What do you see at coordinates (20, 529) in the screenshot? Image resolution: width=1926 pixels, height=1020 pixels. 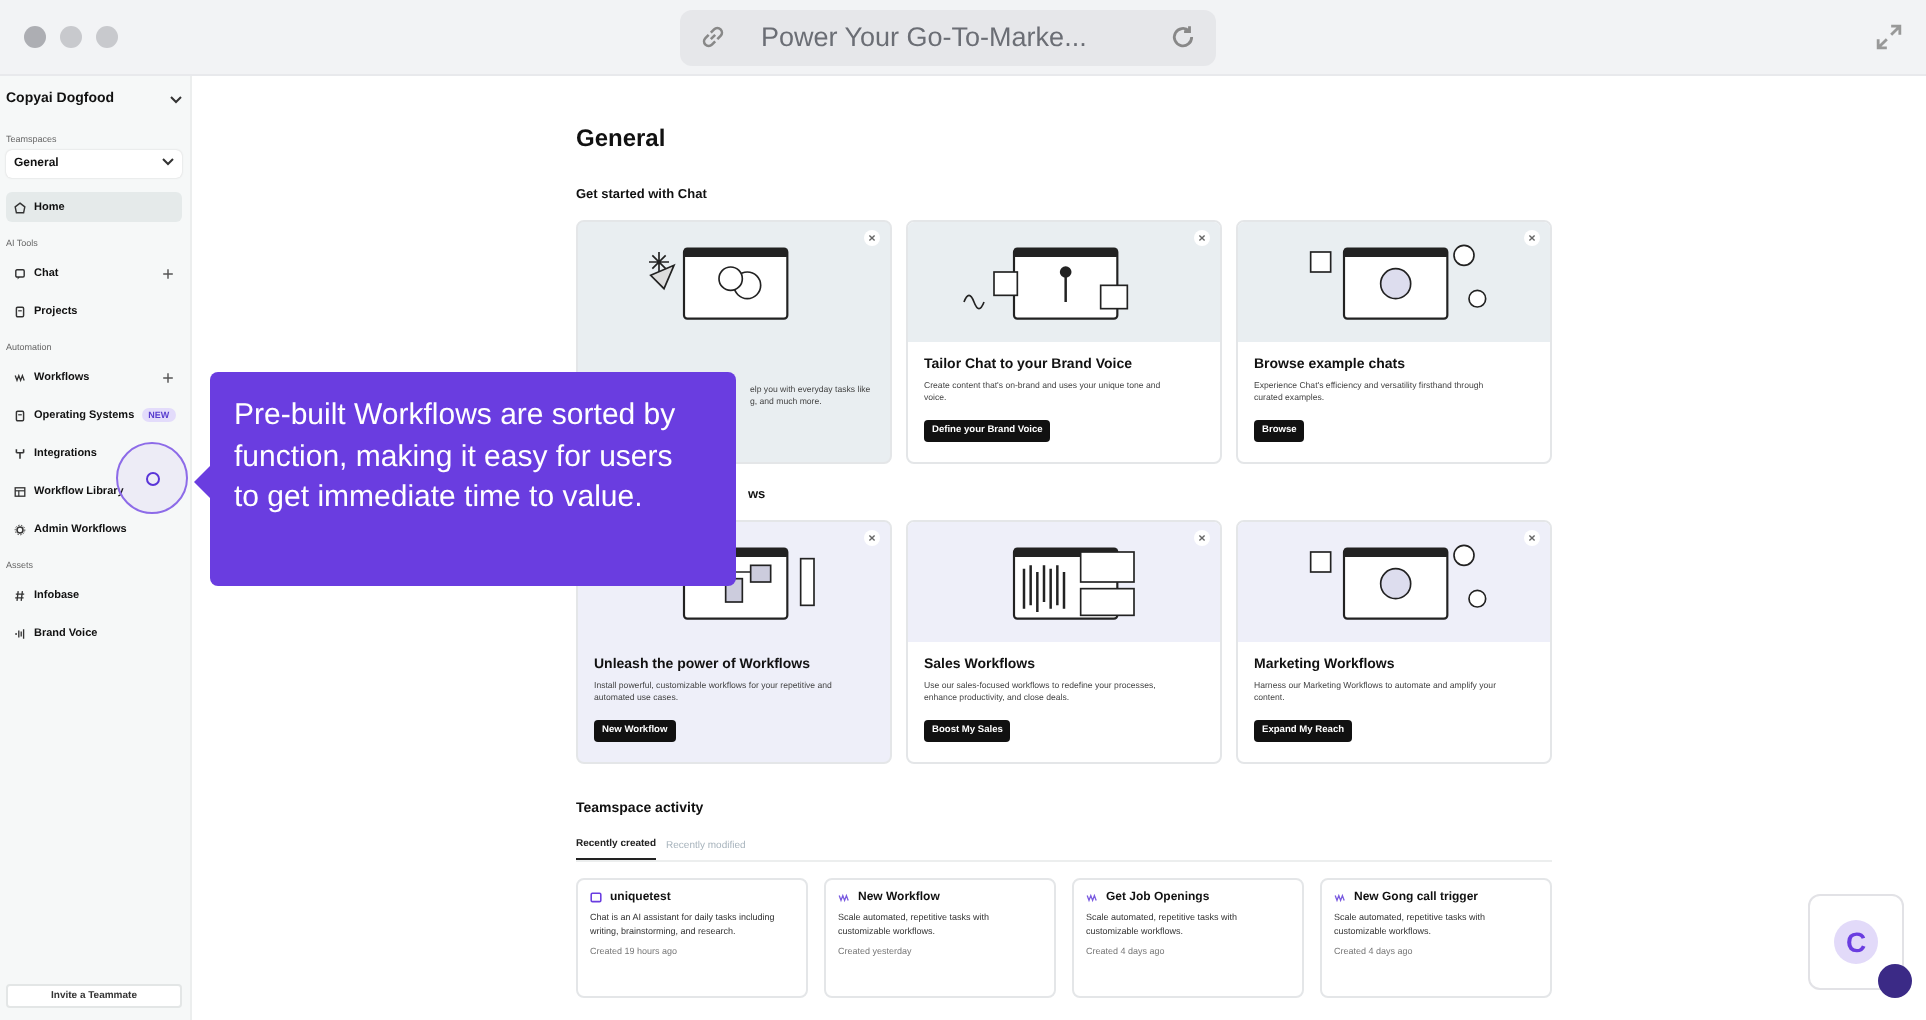 I see `gear-icon` at bounding box center [20, 529].